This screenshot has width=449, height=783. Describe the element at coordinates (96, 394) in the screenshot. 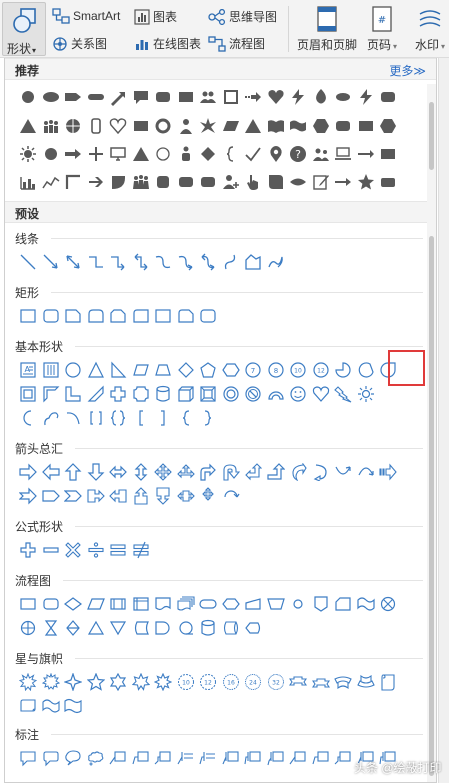

I see `shape-diag-stripe-icon` at that location.